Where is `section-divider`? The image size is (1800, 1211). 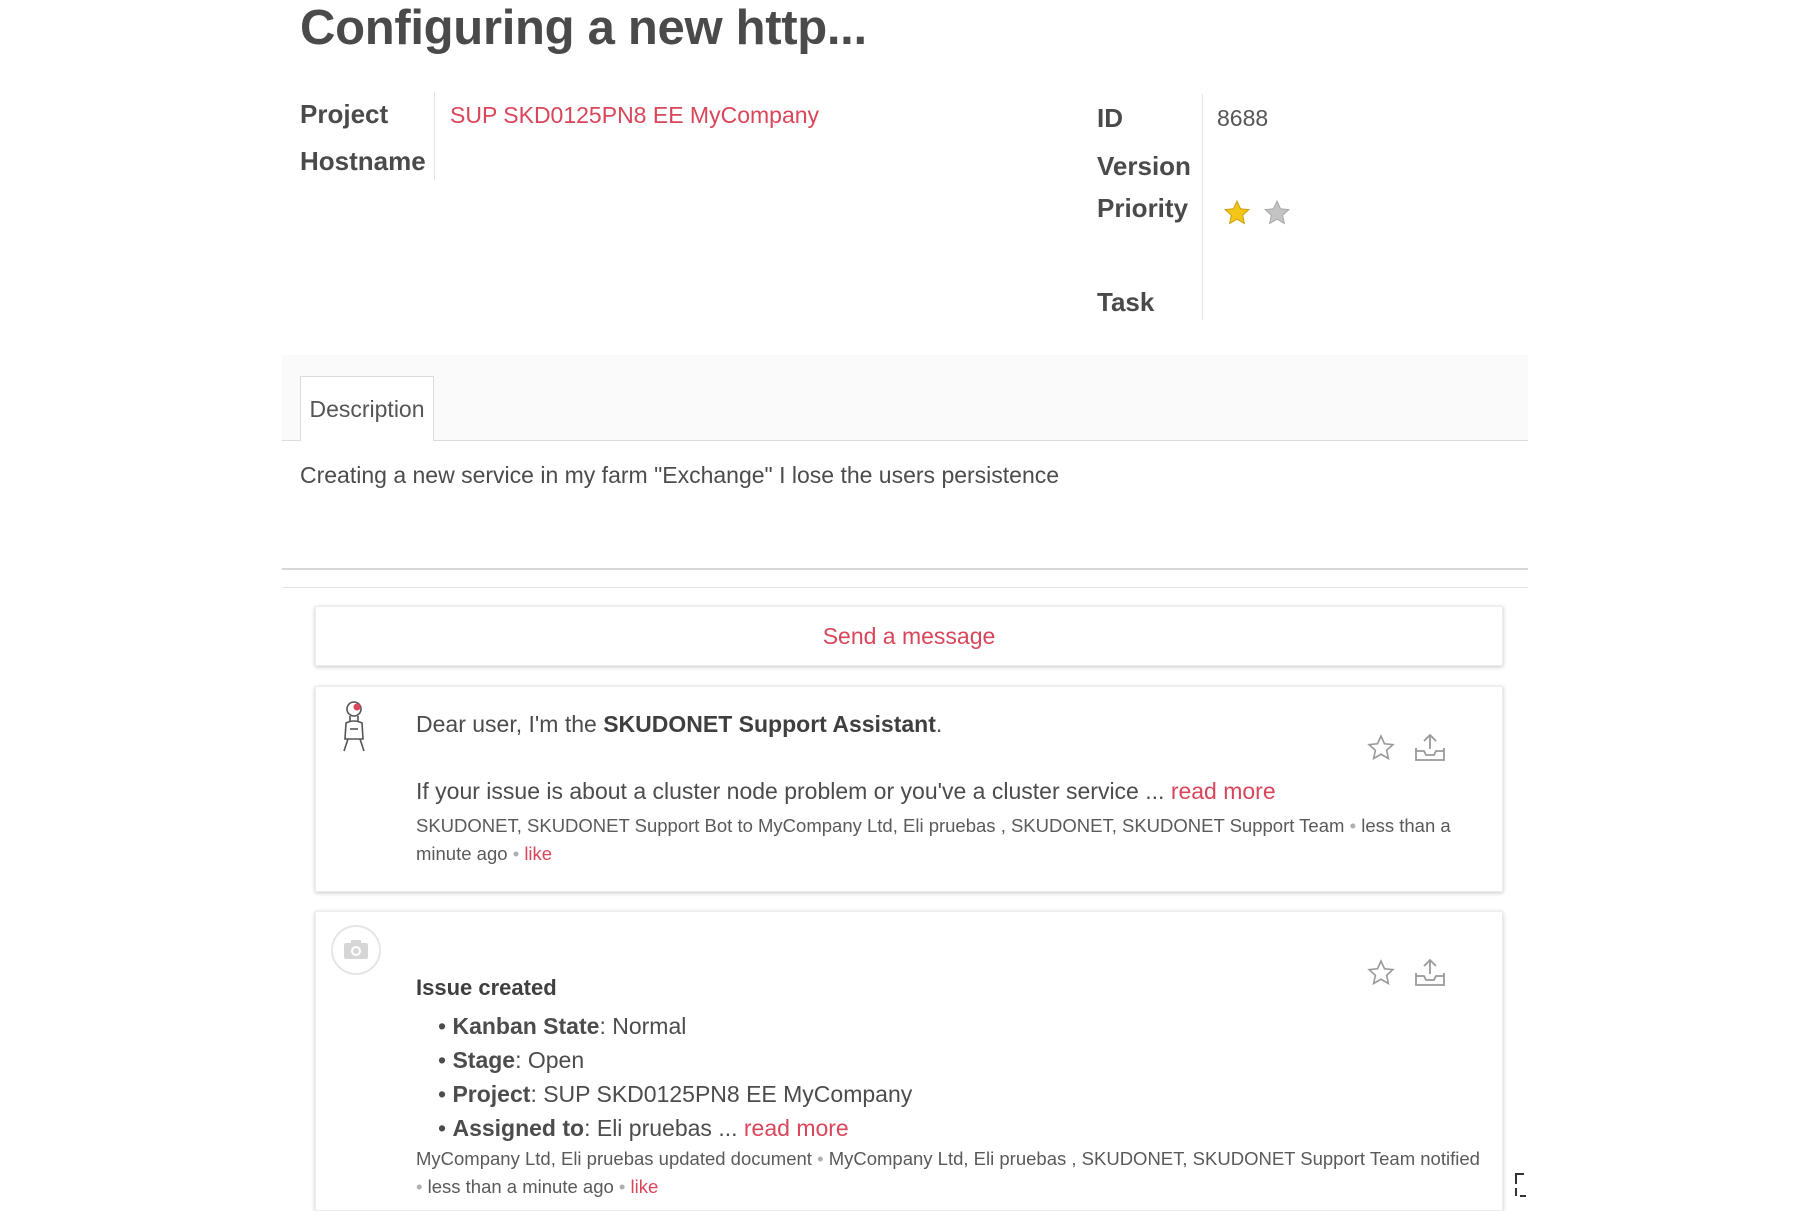
section-divider is located at coordinates (905, 569).